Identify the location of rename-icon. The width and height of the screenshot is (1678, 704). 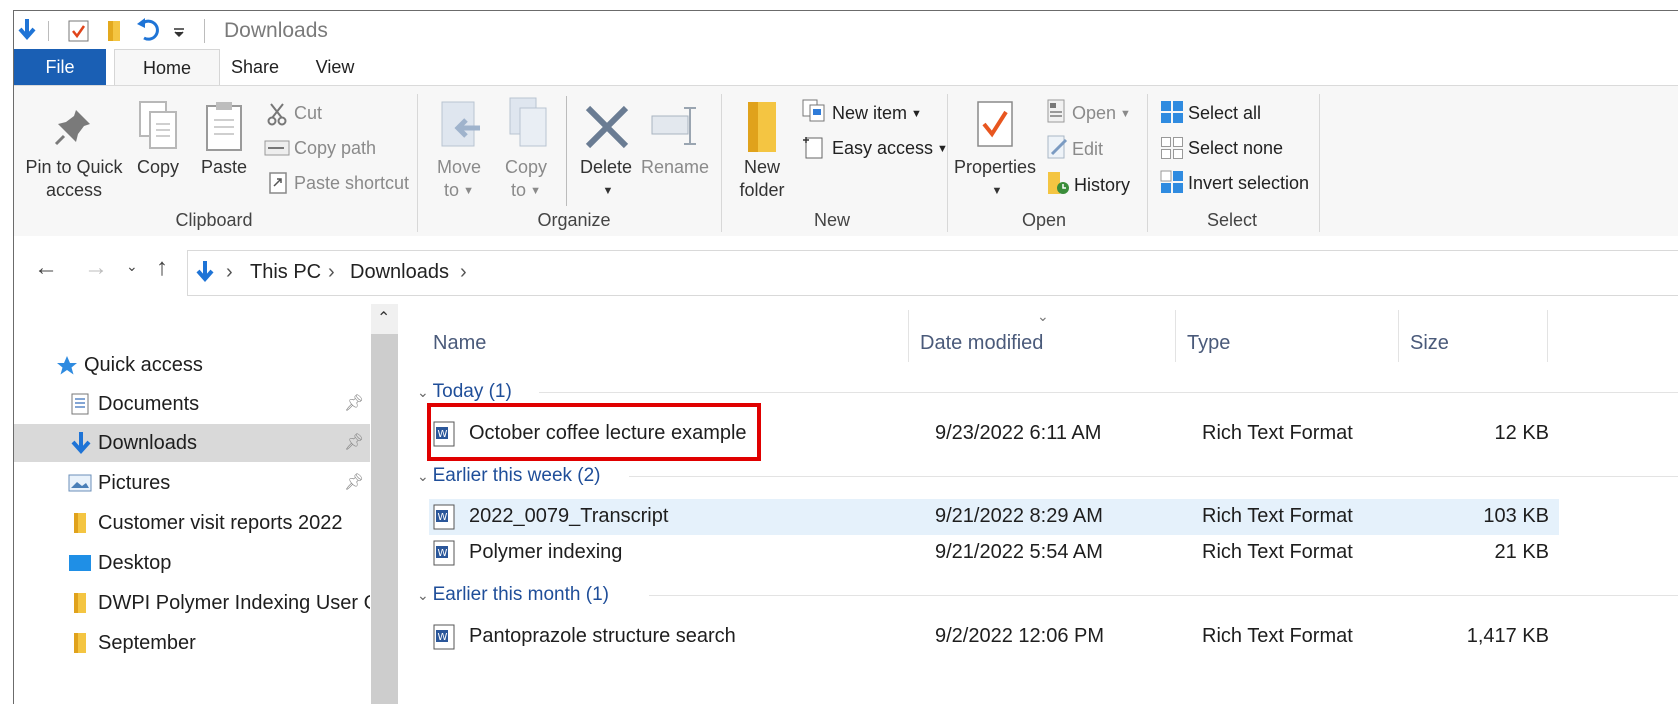
(673, 126).